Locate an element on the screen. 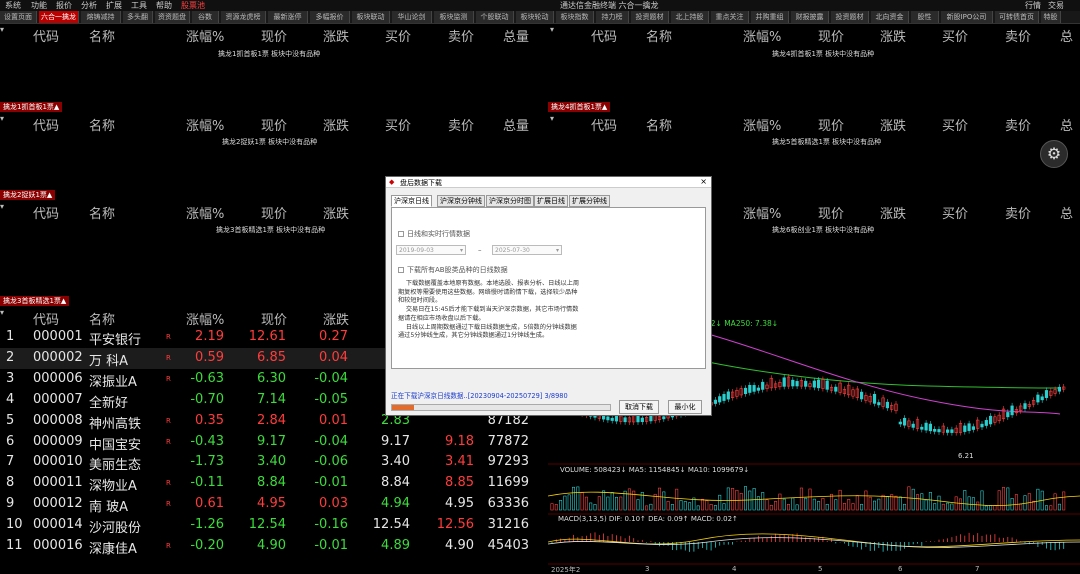  table-row: 9 000012 南 玻A R 0.61 4.95 0.03 4.94 4.95 63336 is located at coordinates (272, 504).